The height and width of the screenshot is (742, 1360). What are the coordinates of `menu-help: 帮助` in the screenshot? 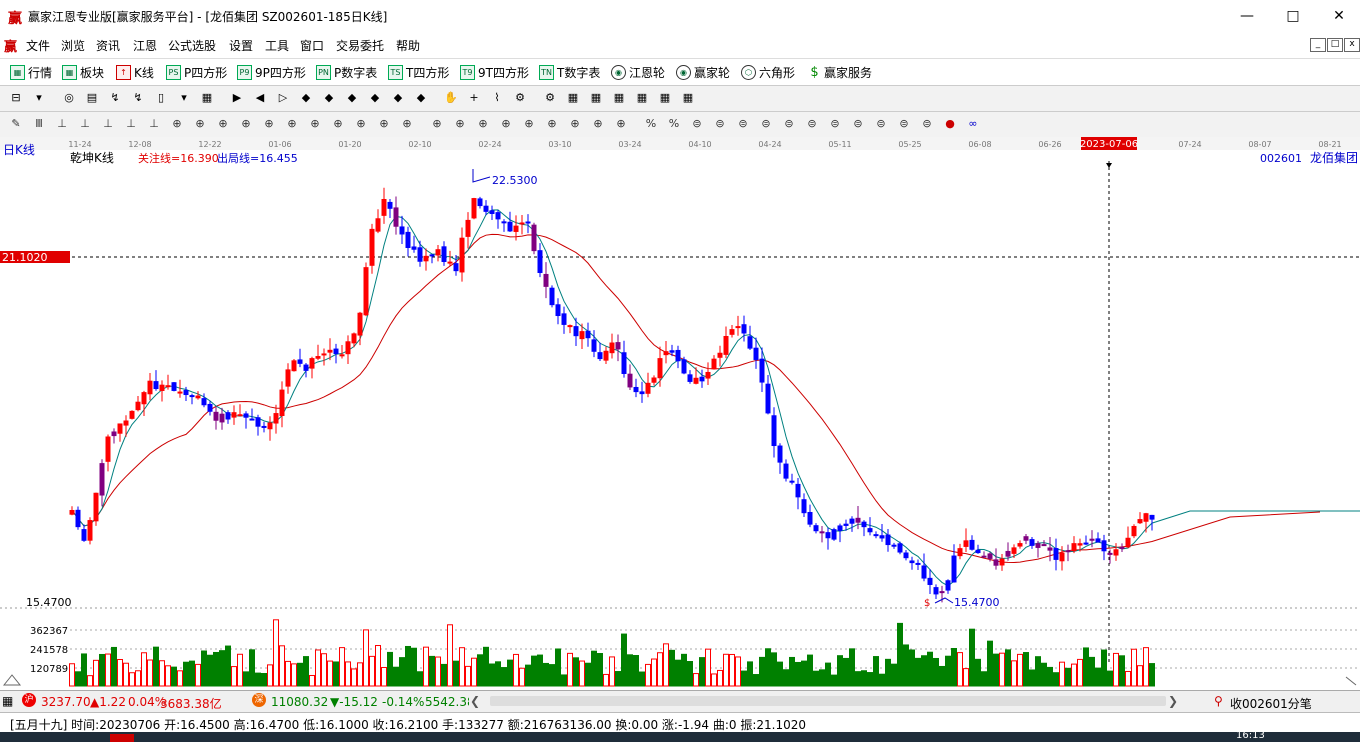 It's located at (408, 45).